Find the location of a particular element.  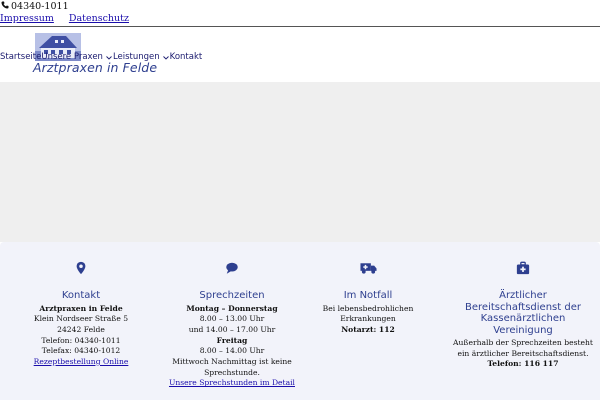

impressum-link: Impressum is located at coordinates (27, 19).